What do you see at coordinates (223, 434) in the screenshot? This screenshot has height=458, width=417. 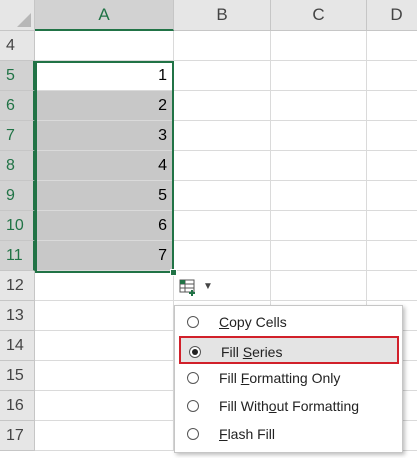 I see `access-key: F` at bounding box center [223, 434].